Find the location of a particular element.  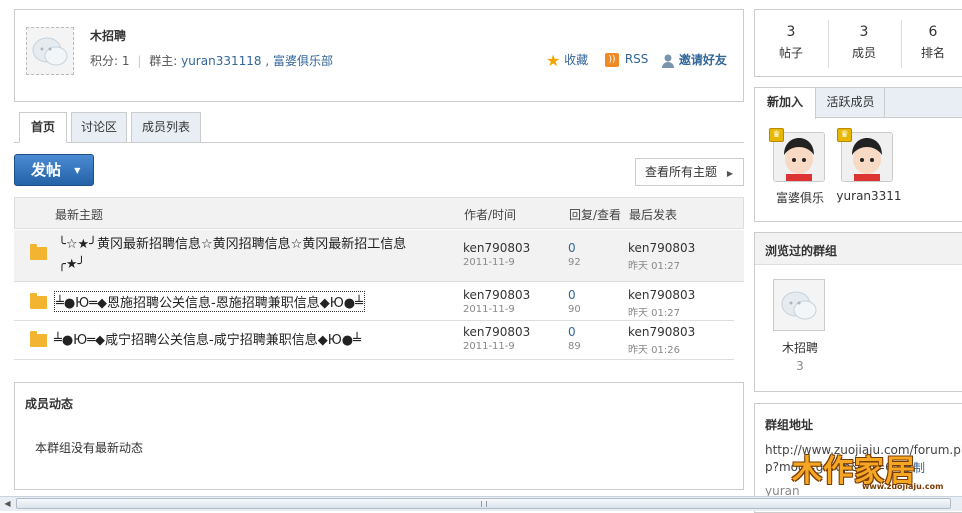

member-name: yuran3311 is located at coordinates (869, 196).